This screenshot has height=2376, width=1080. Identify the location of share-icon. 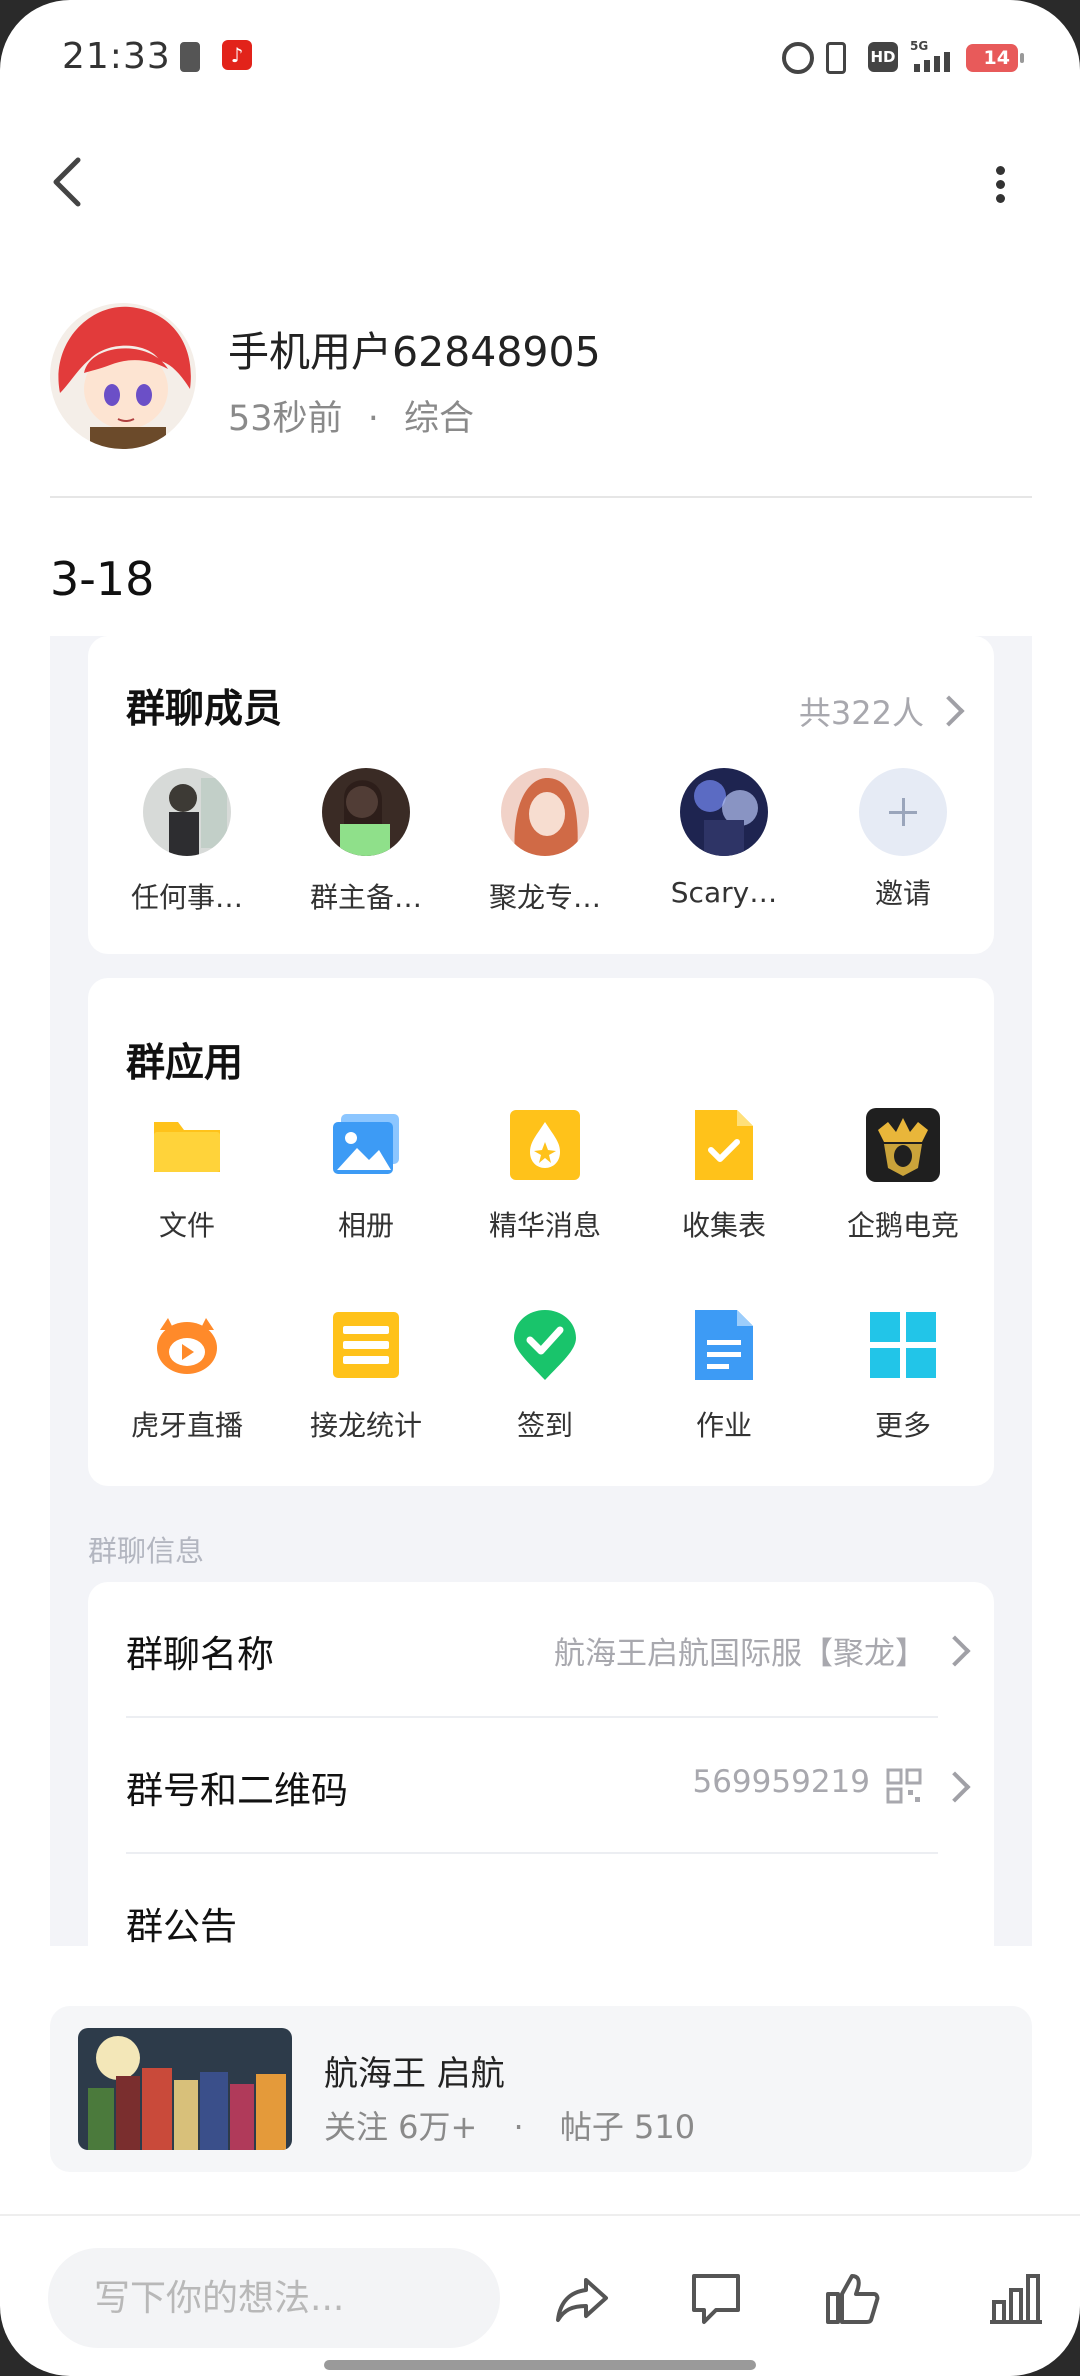
(582, 2298).